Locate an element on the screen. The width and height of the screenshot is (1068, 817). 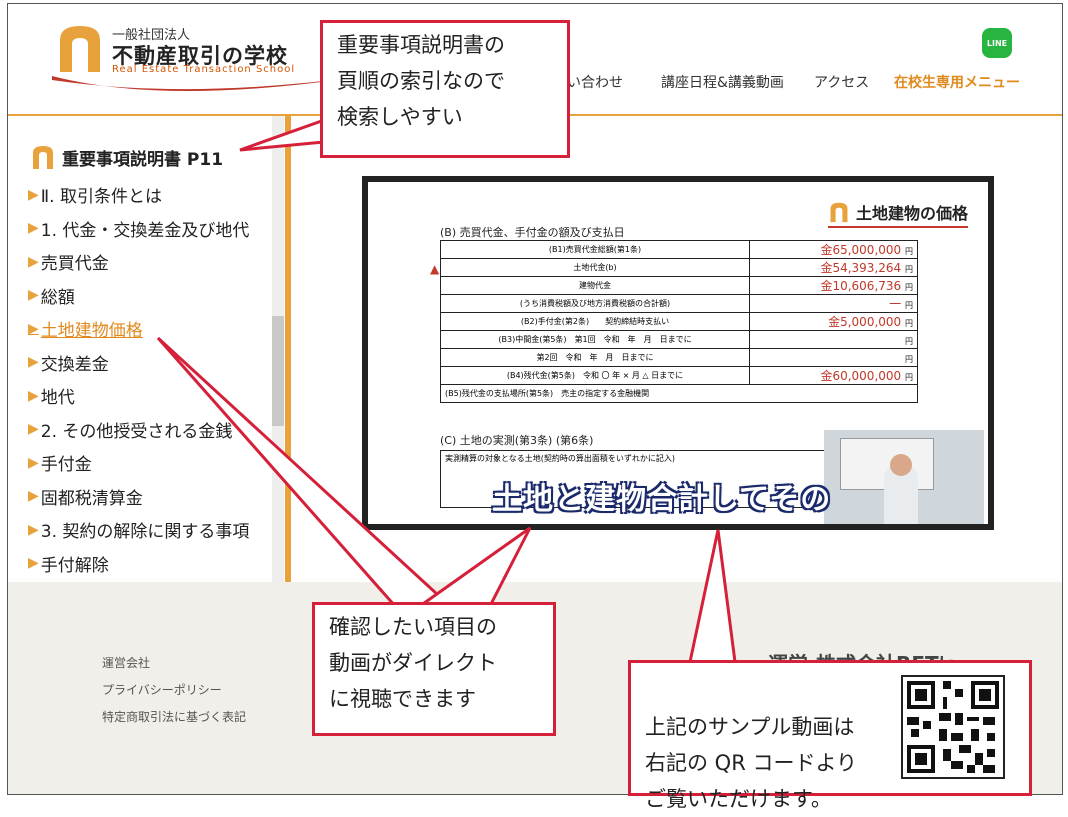
index-item-label: 交換差金 is located at coordinates (74, 364).